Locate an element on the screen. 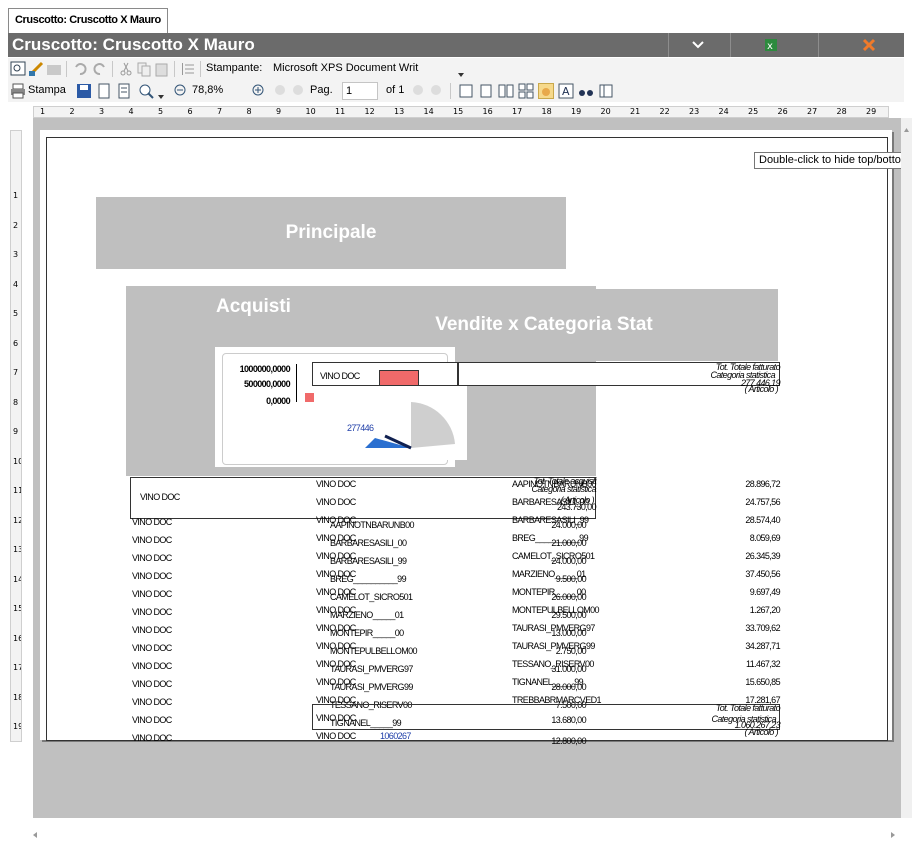  title-separator is located at coordinates (730, 45).